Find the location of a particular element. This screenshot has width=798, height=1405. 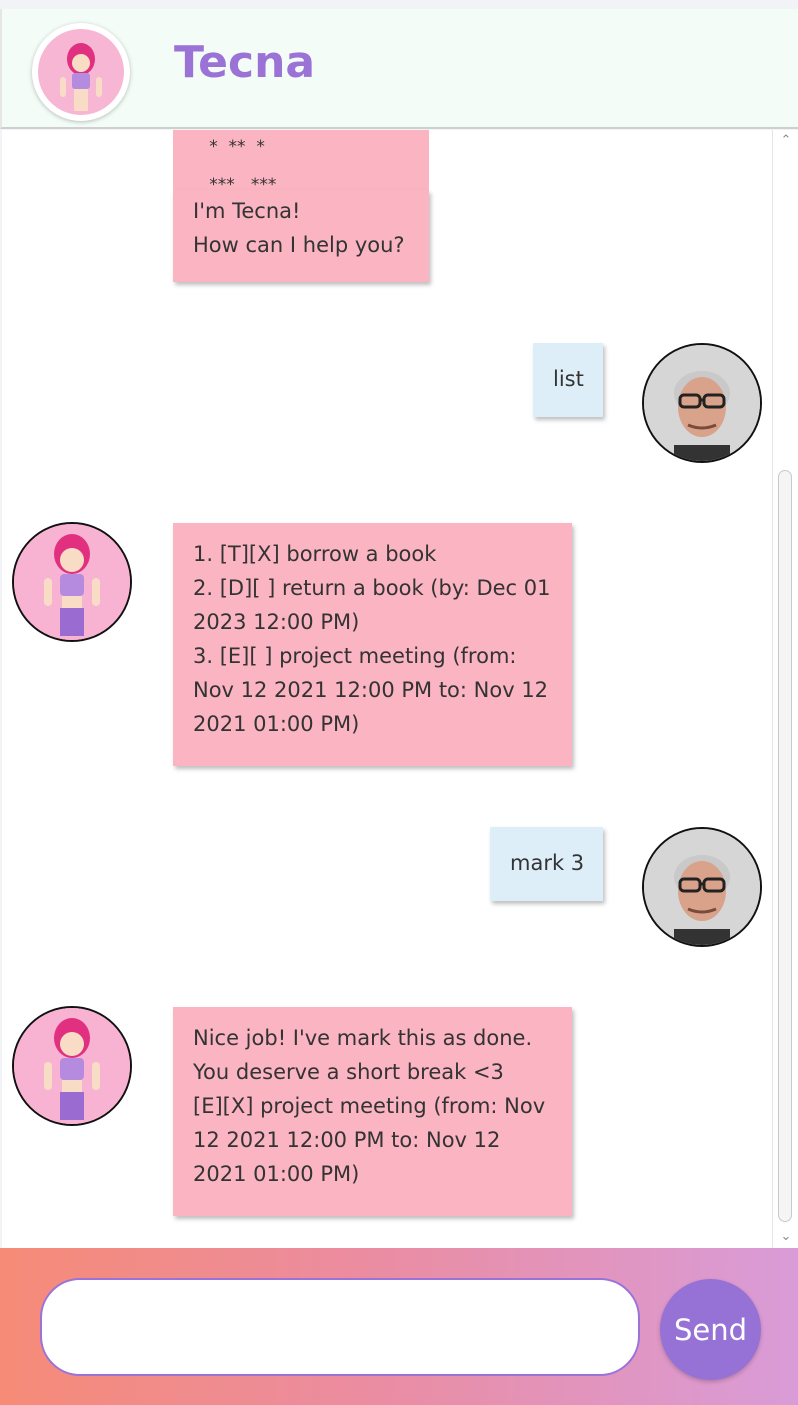

user-message-bubble: list is located at coordinates (568, 380).